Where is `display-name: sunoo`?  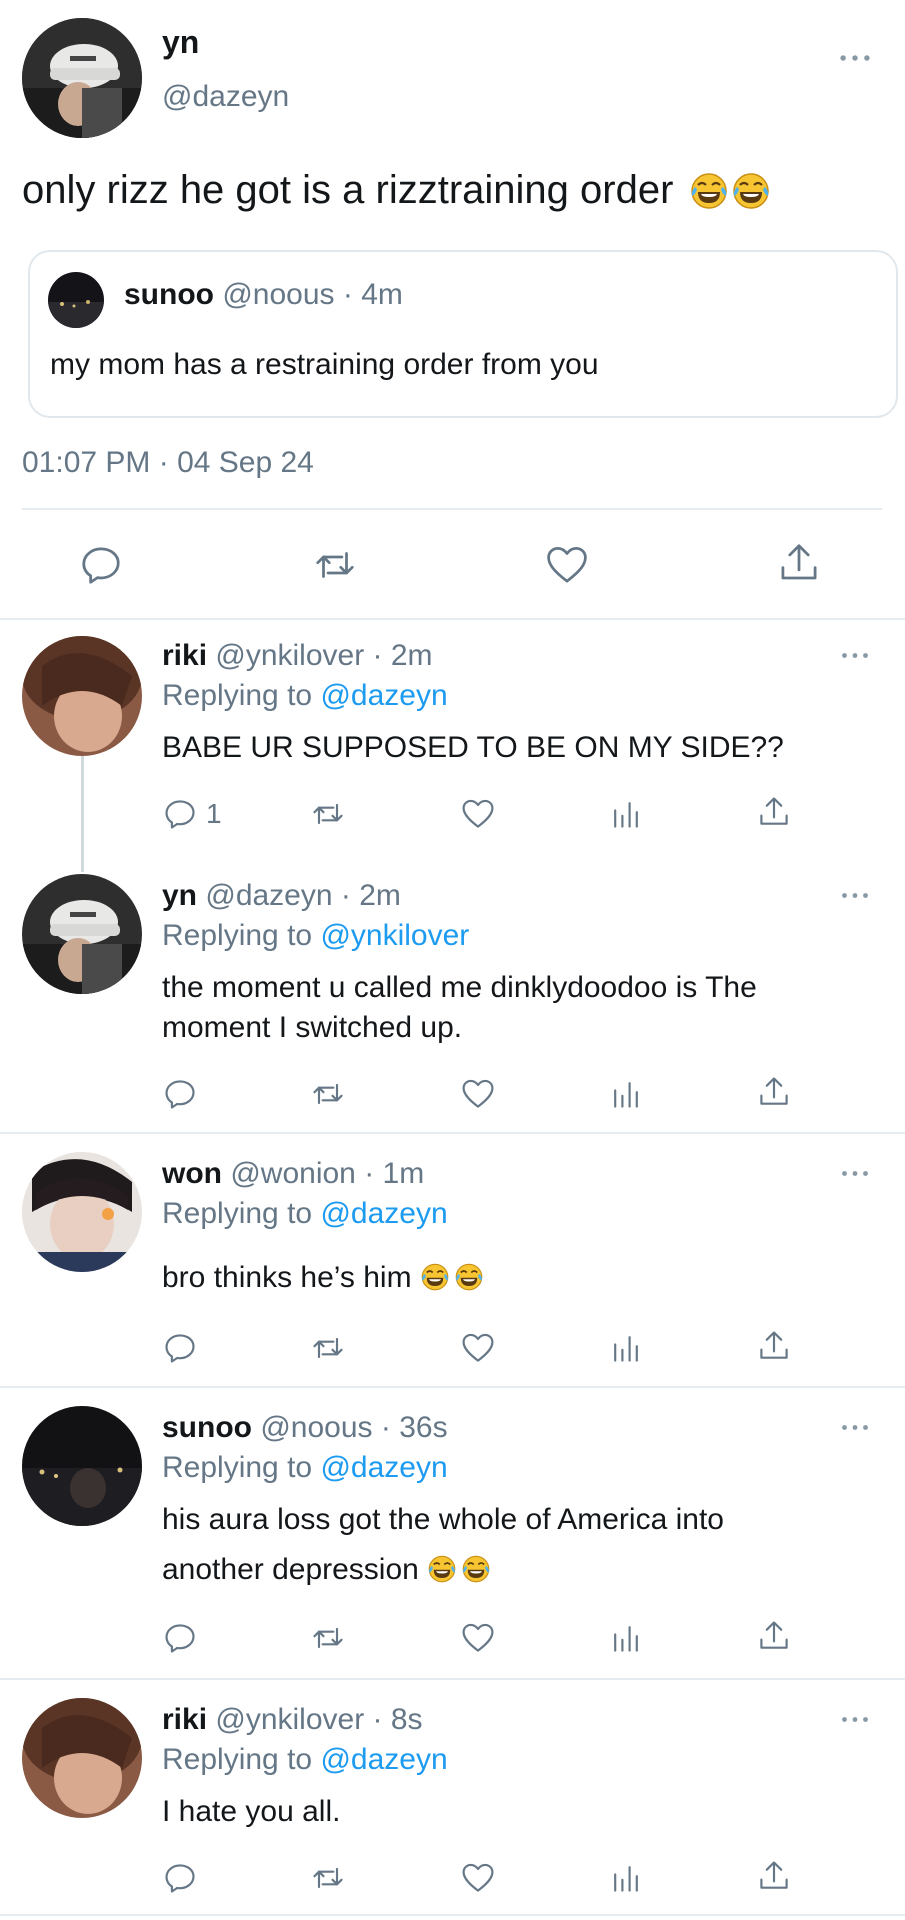 display-name: sunoo is located at coordinates (207, 1427).